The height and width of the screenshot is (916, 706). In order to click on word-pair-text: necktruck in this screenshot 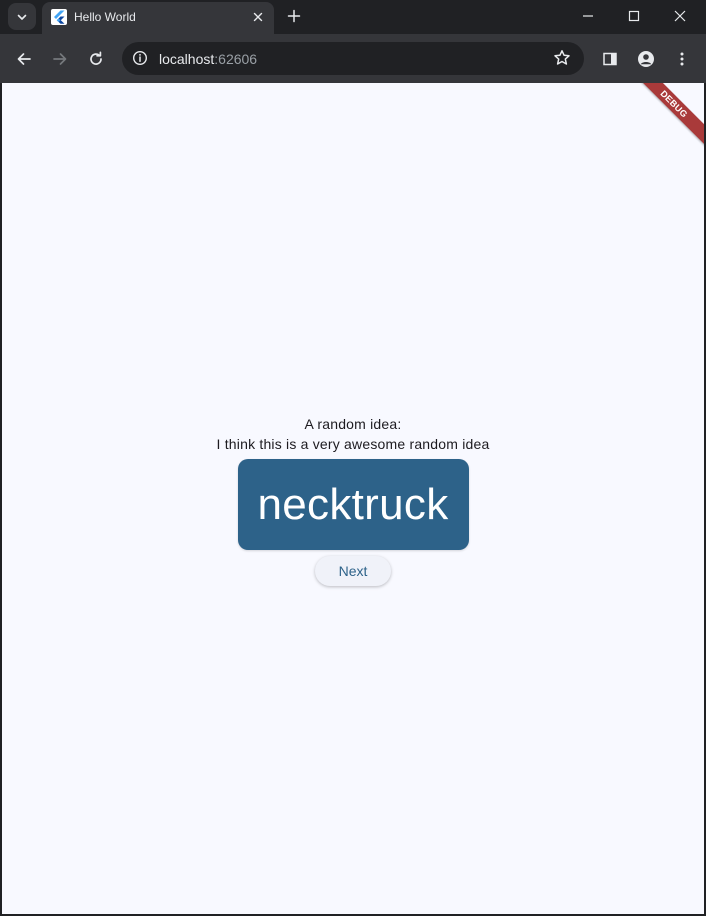, I will do `click(353, 504)`.